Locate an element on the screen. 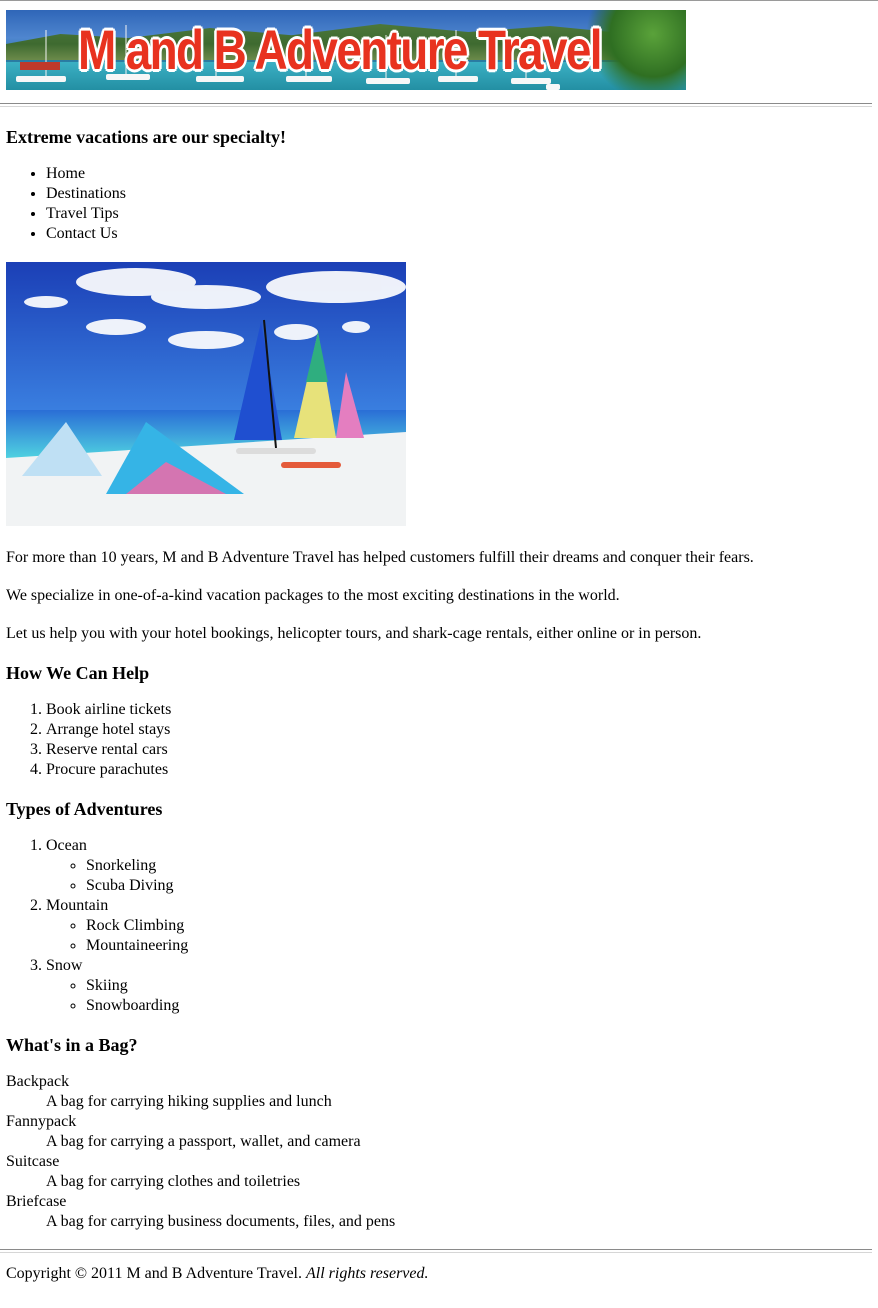 Image resolution: width=878 pixels, height=1308 pixels. nav-item-home: Home is located at coordinates (86, 174).